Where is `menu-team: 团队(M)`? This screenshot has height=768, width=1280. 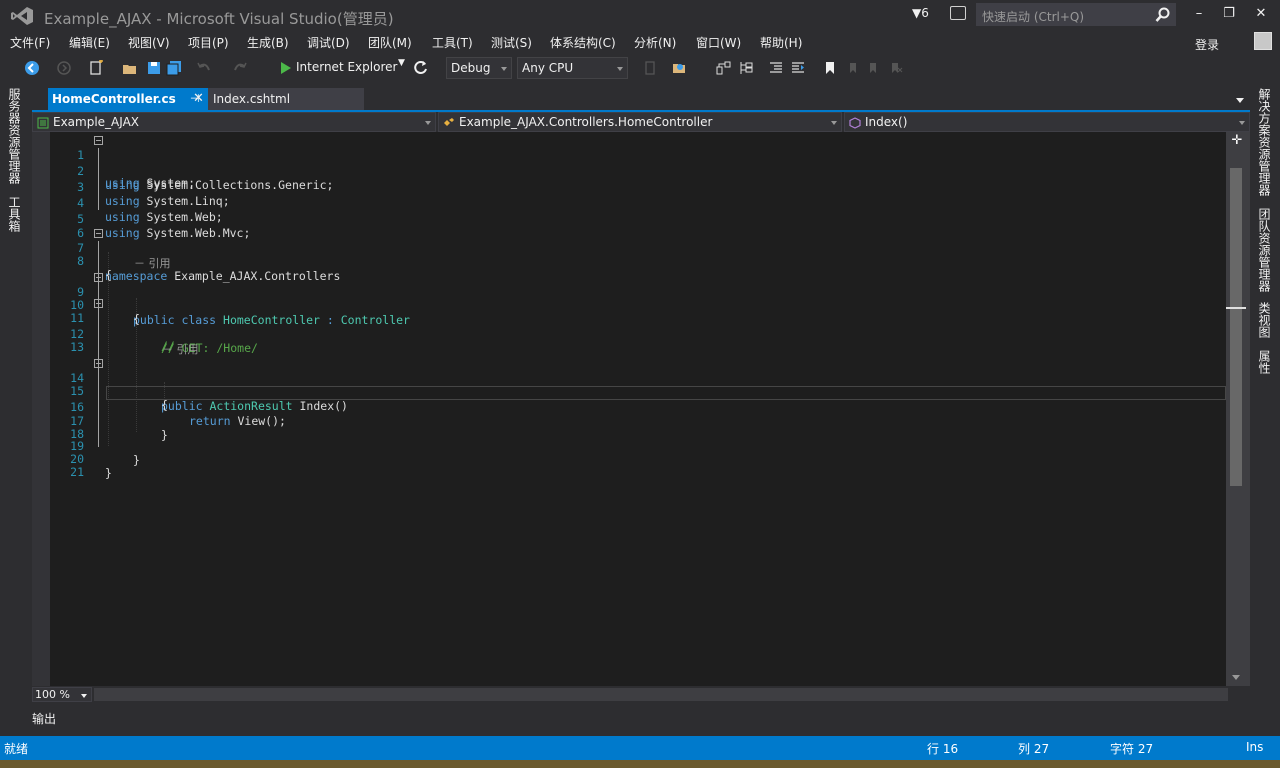 menu-team: 团队(M) is located at coordinates (390, 42).